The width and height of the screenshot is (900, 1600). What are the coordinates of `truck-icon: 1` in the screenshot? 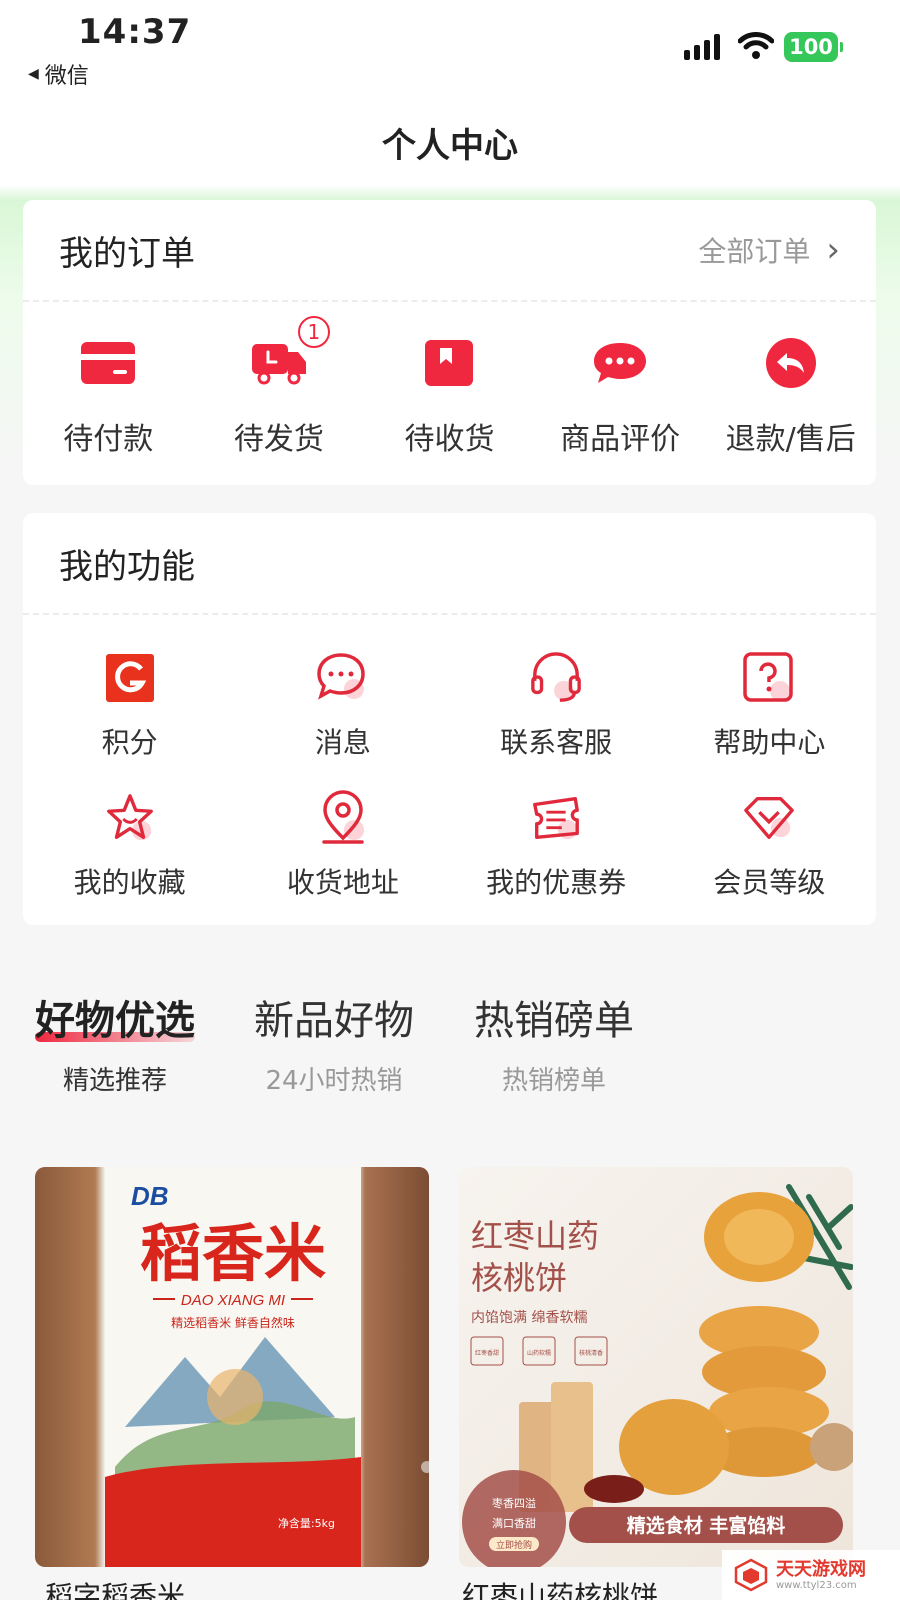 It's located at (289, 355).